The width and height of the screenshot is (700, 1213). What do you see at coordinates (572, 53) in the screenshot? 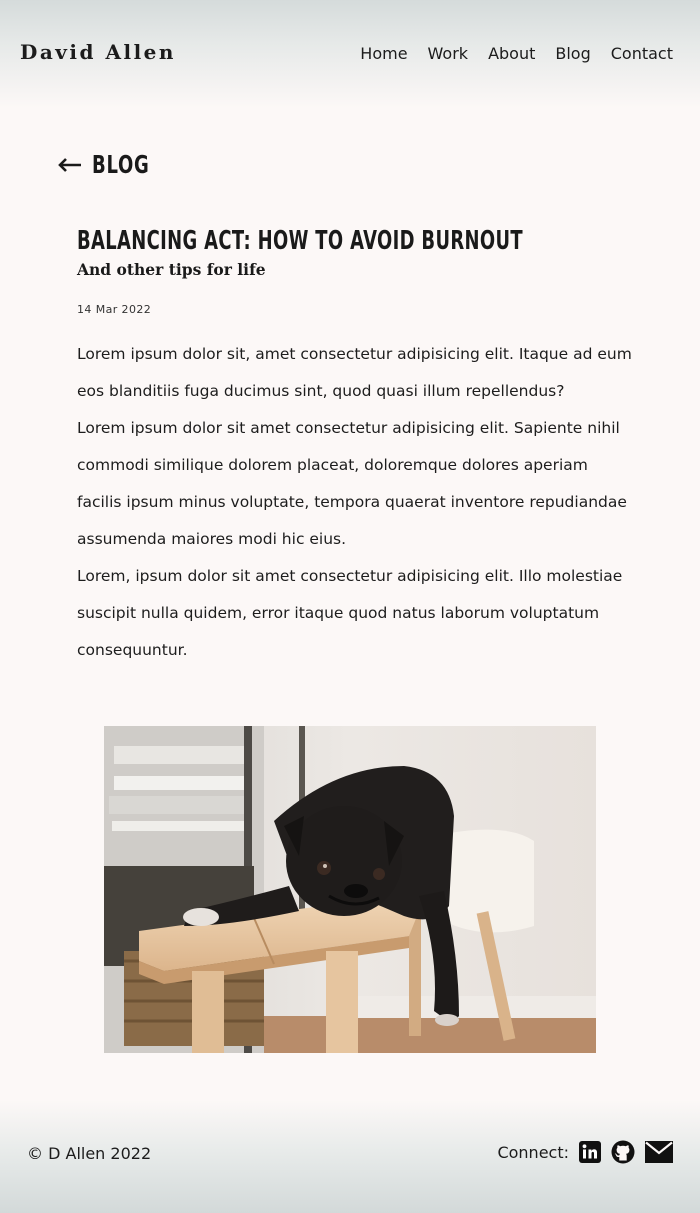
I see `nav-blog: Blog` at bounding box center [572, 53].